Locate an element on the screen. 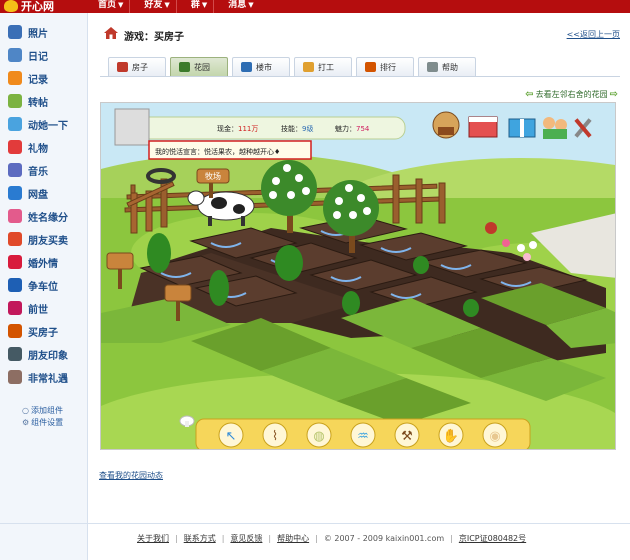 This screenshot has width=630, height=560. svg-text: 技能：9级 is located at coordinates (297, 128).